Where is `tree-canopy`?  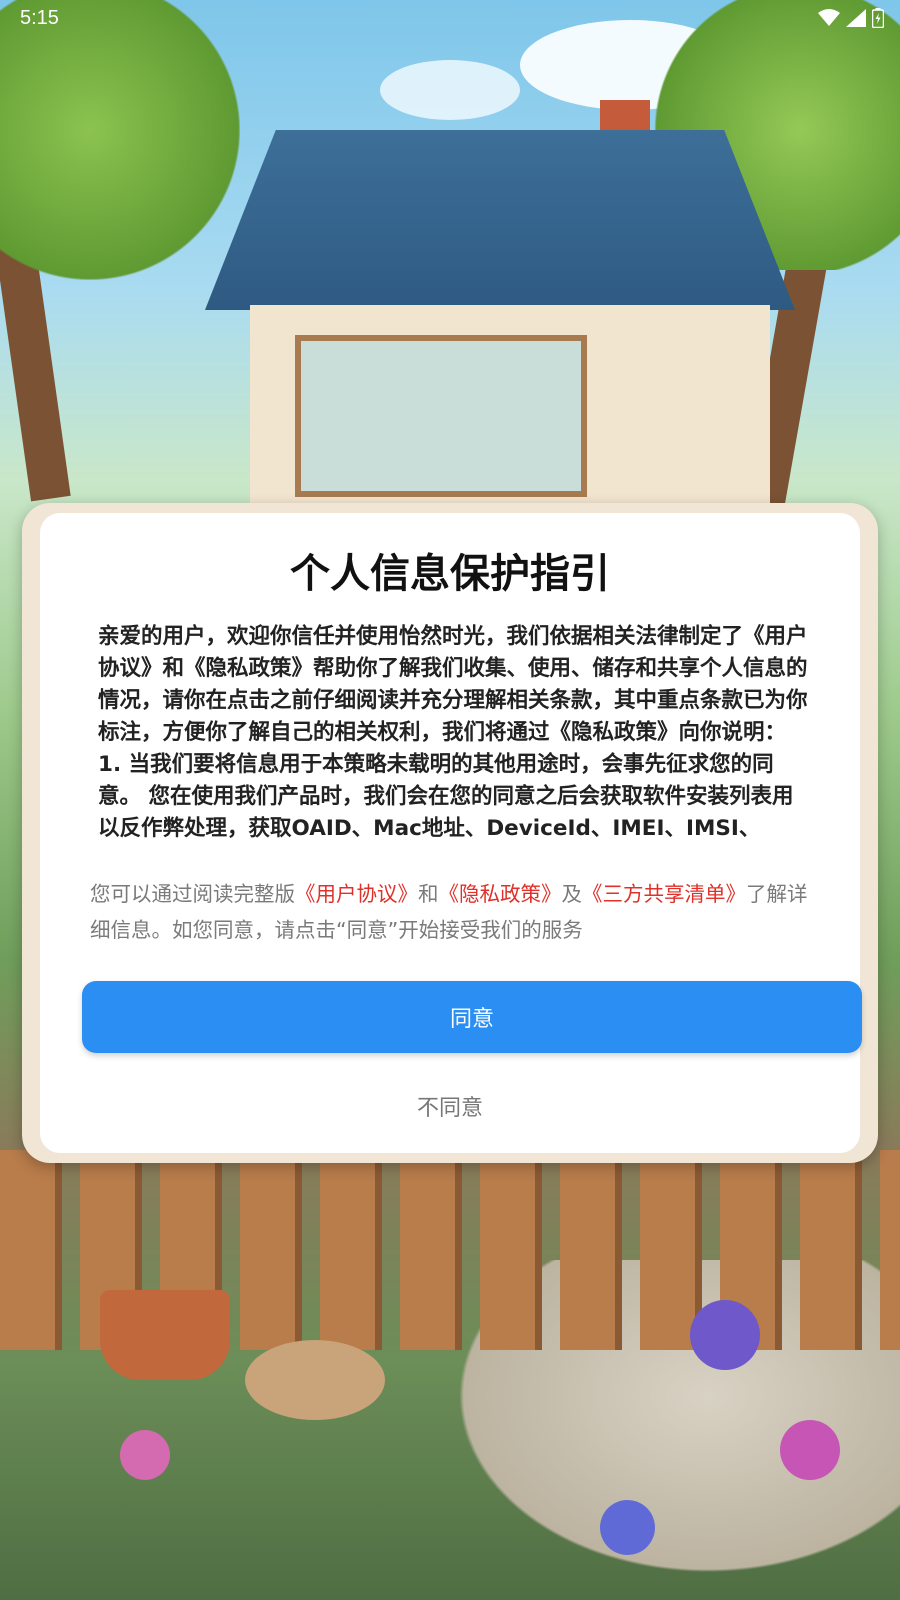 tree-canopy is located at coordinates (120, 140).